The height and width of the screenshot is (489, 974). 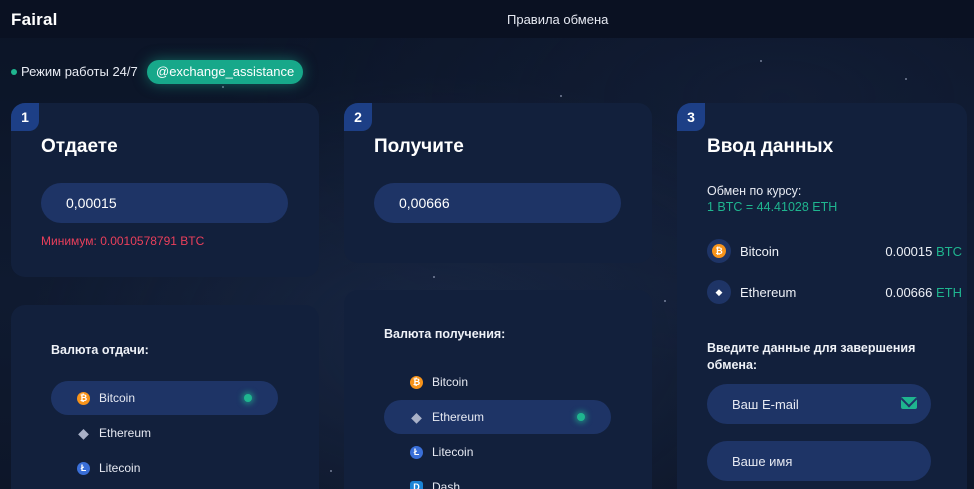 I want to click on receive-card: 2 Получите, so click(x=498, y=183).